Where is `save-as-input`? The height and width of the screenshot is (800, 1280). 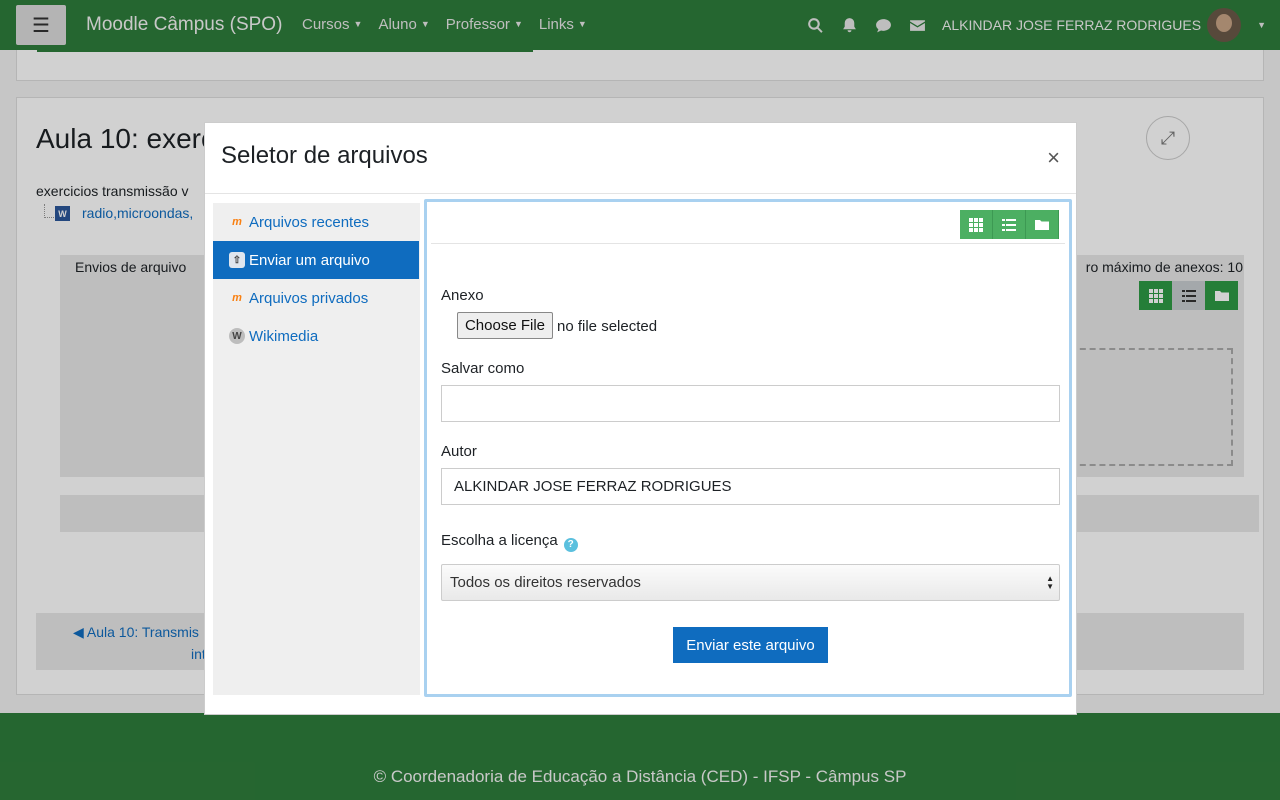
save-as-input is located at coordinates (750, 403).